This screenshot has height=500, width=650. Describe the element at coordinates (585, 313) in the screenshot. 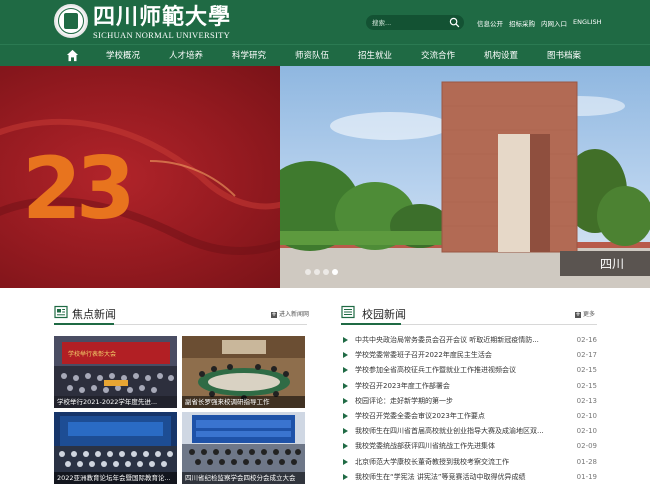

I see `campus-news-more-link: + 更多` at that location.